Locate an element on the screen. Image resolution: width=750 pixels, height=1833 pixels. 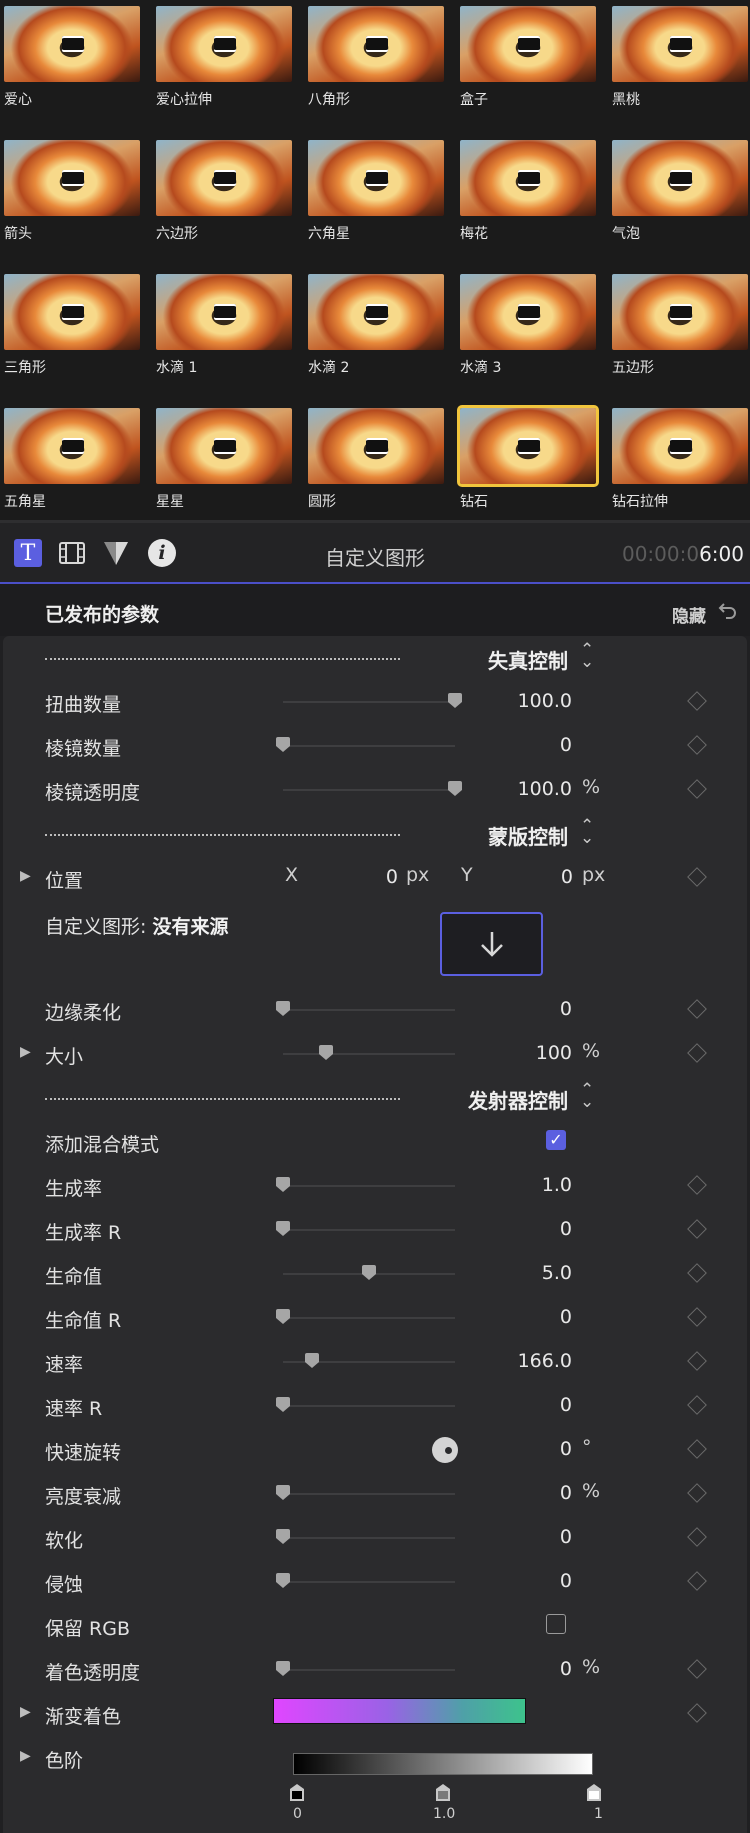
shape-thumbnail: 爱心拉伸 is located at coordinates (224, 57).